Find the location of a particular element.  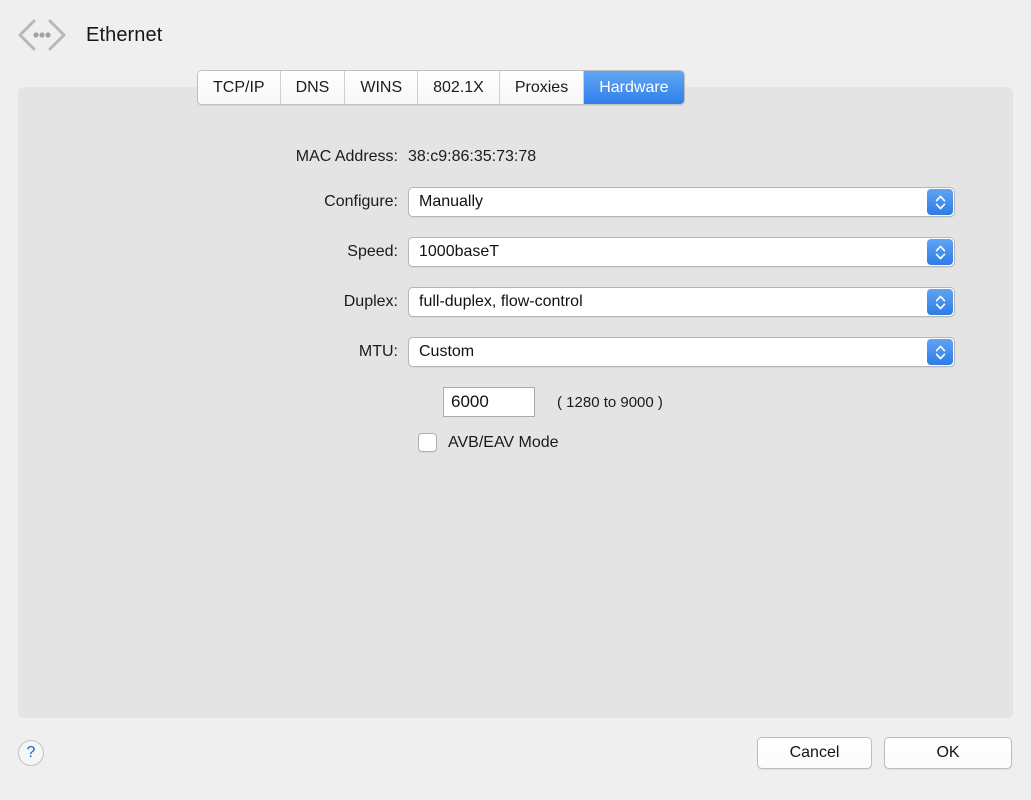

mtu-select: Custom is located at coordinates (681, 352).